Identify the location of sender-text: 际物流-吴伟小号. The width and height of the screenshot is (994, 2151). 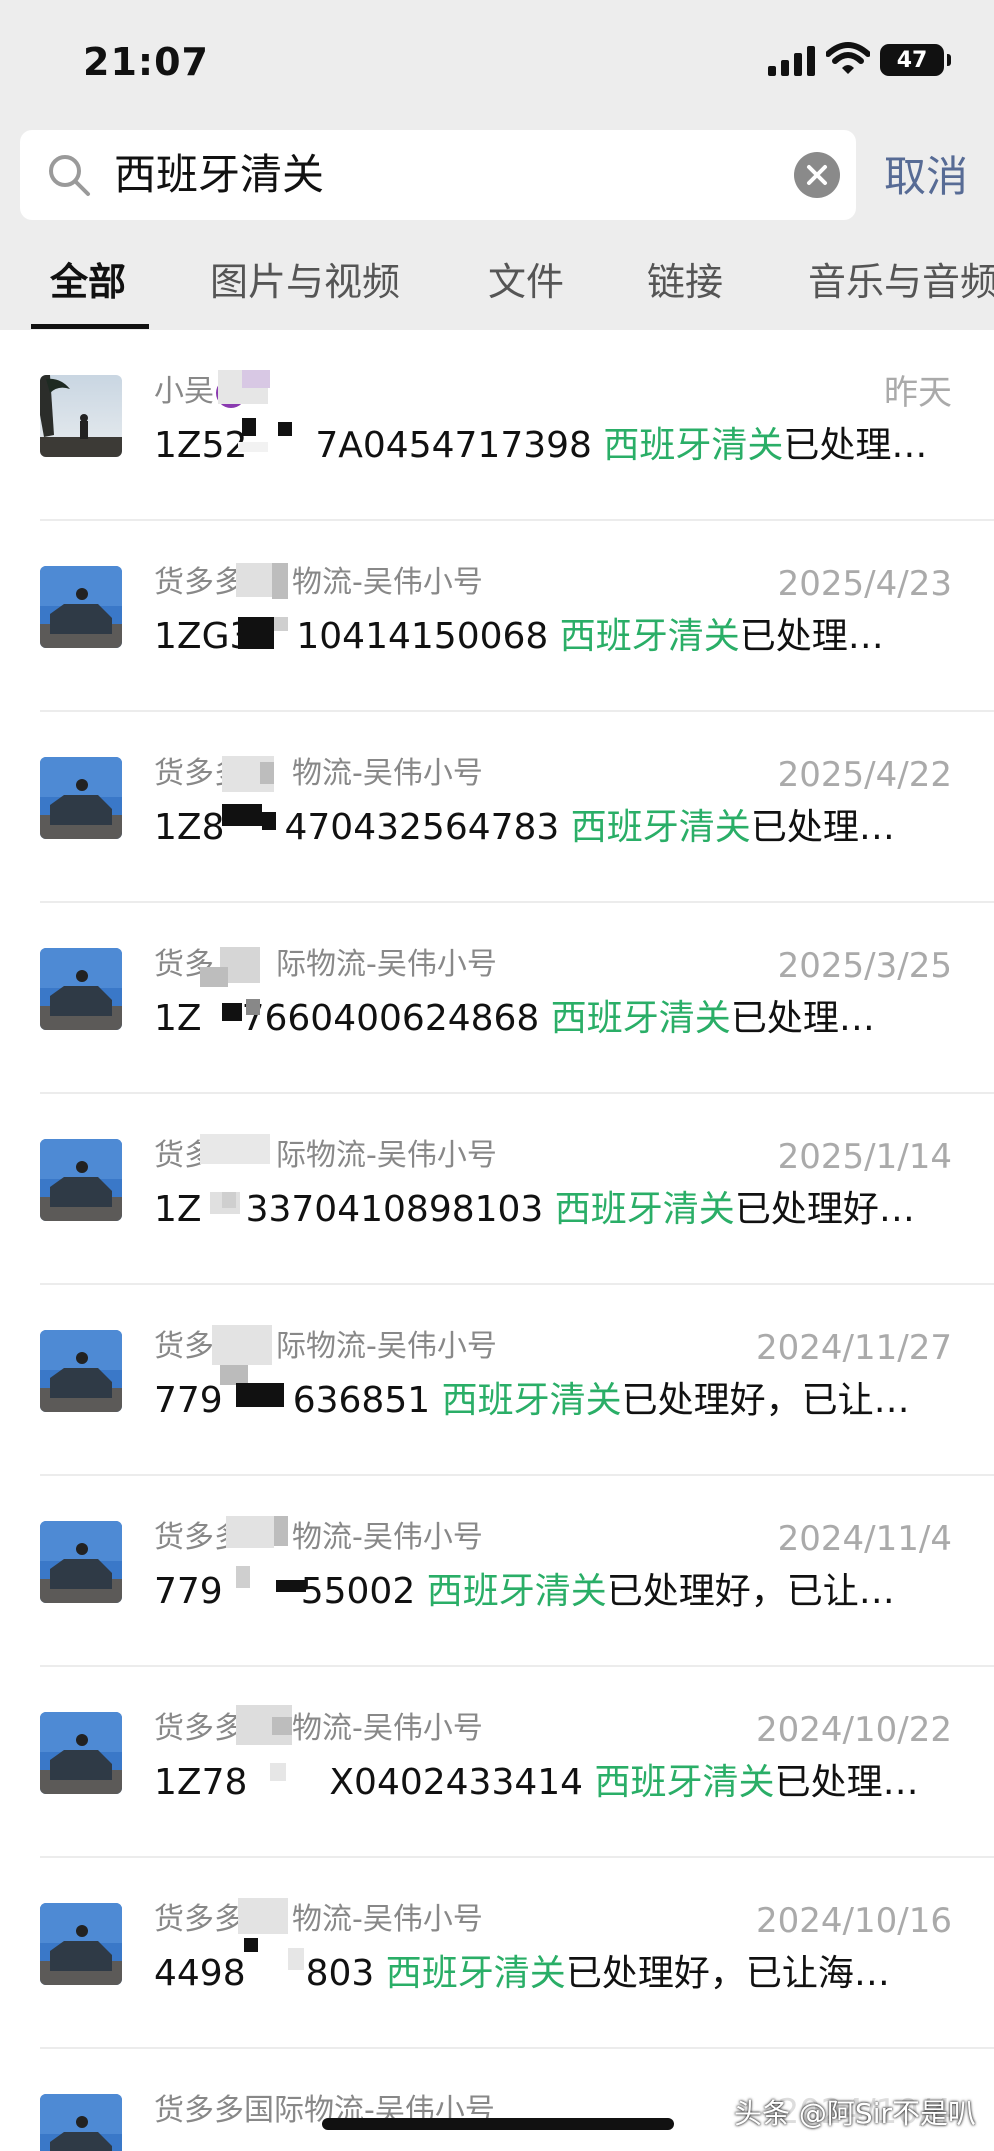
(386, 1155).